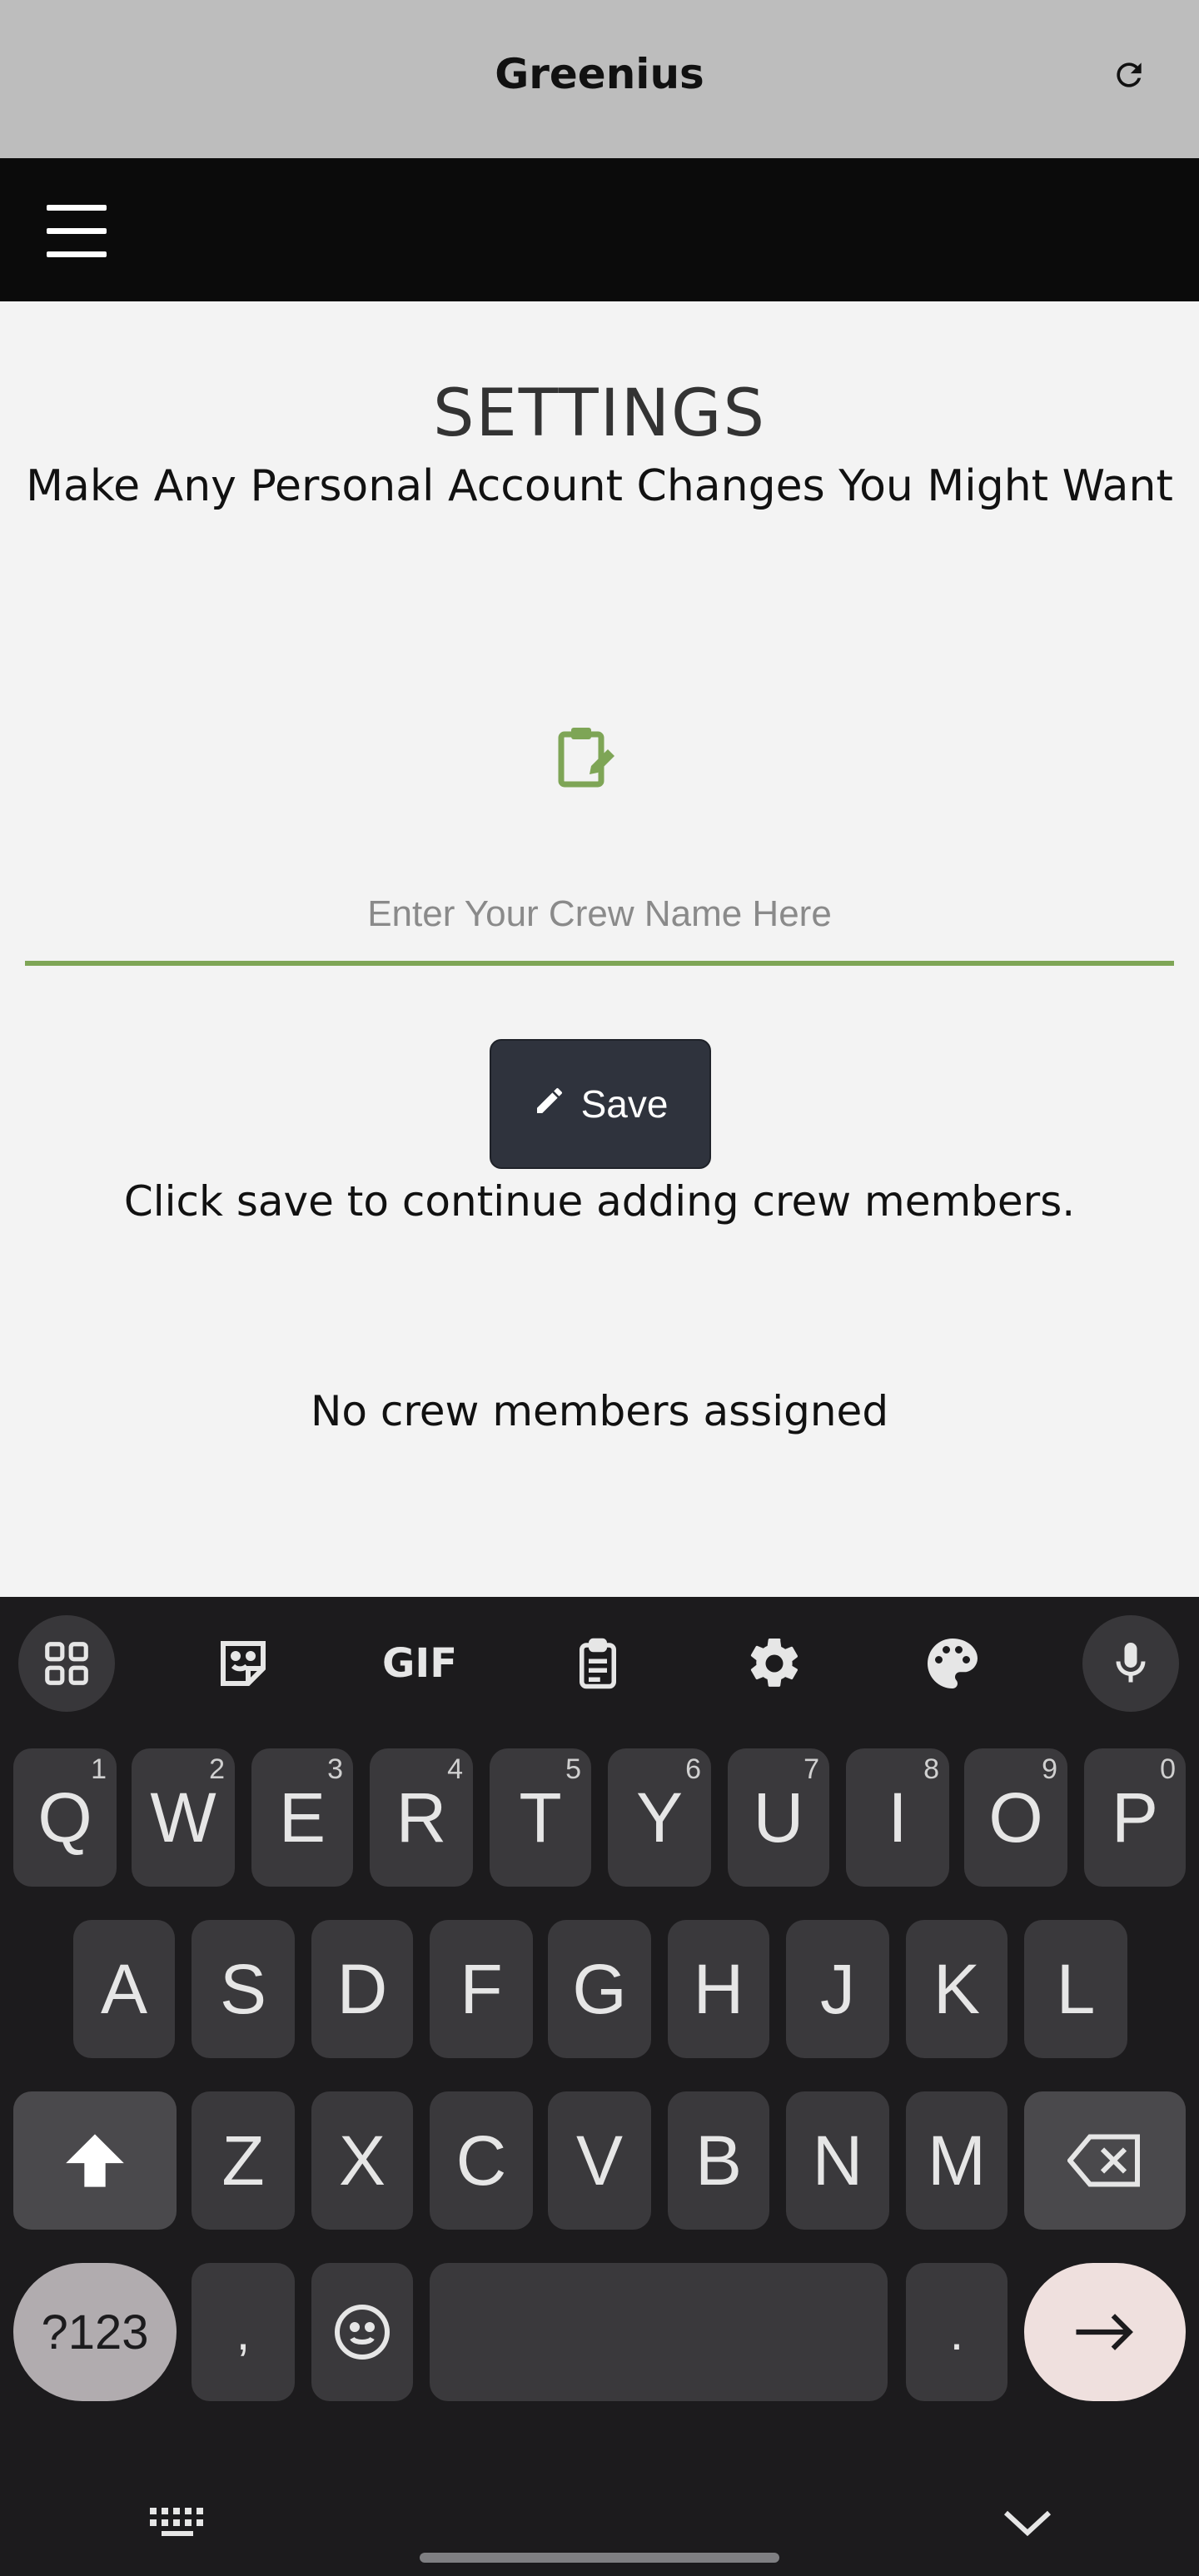 The height and width of the screenshot is (2576, 1199). I want to click on clipboard-icon, so click(598, 1663).